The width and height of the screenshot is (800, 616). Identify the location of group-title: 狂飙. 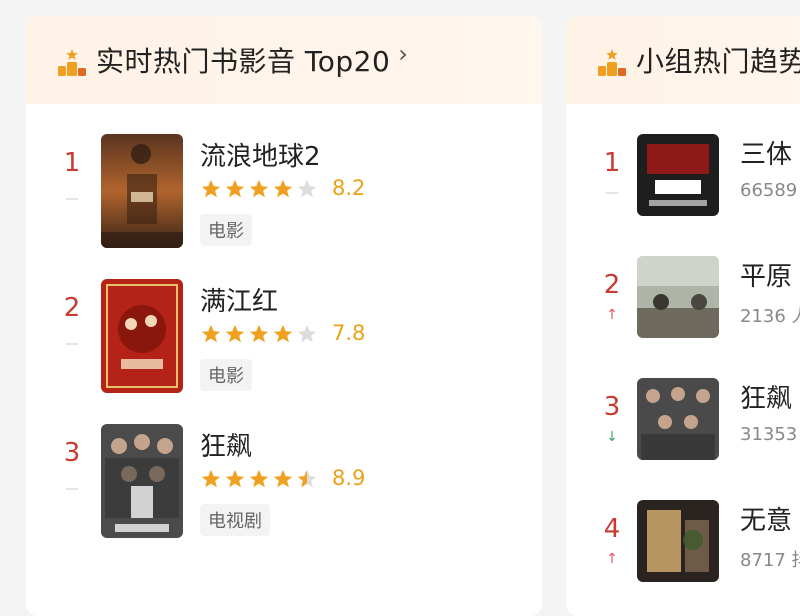
(766, 396).